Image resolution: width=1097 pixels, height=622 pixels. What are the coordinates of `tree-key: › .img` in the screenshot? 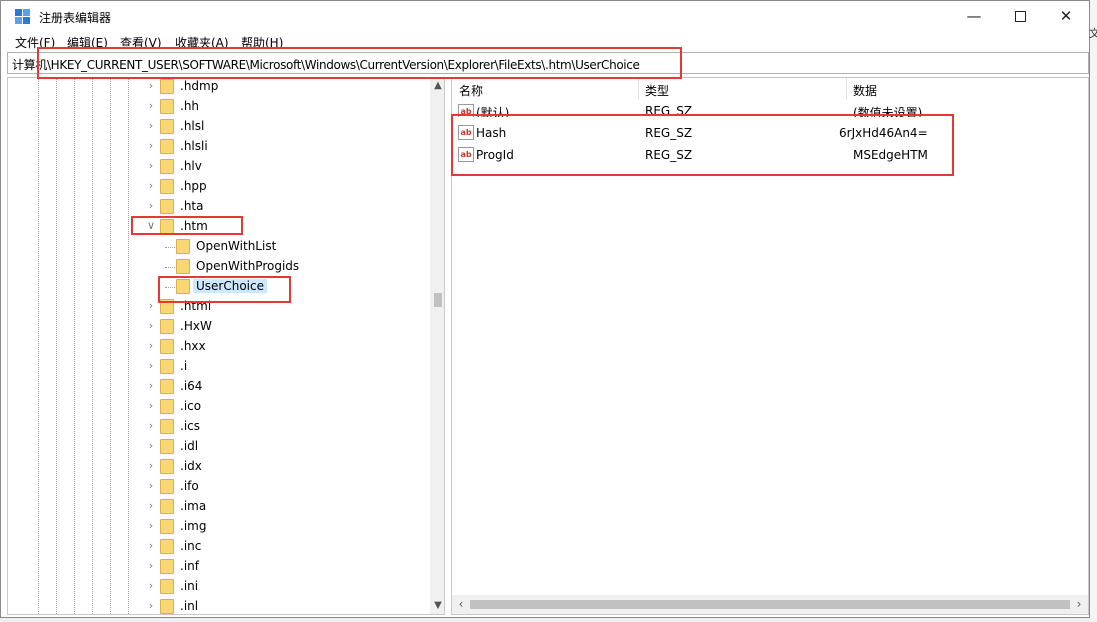 It's located at (218, 527).